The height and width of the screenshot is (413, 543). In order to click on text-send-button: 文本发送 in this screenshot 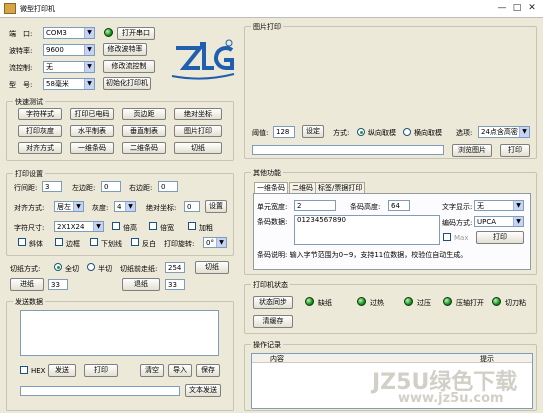, I will do `click(203, 390)`.